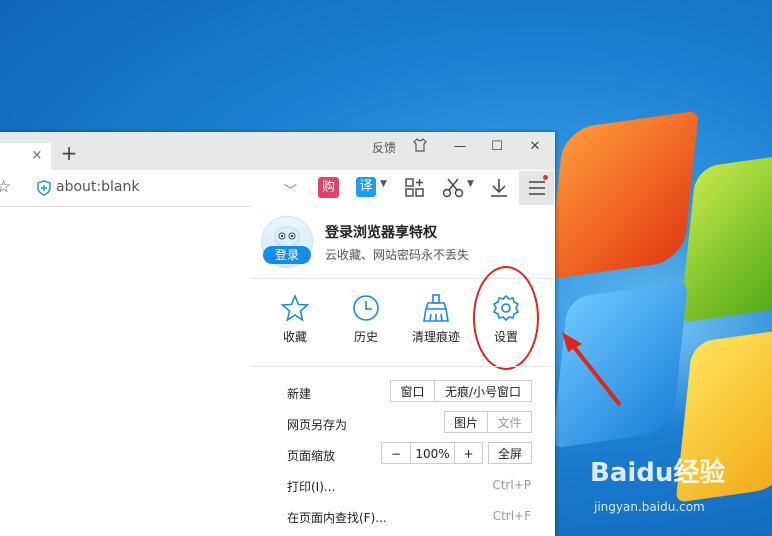 This screenshot has width=772, height=536. Describe the element at coordinates (277, 151) in the screenshot. I see `title-bar: × + 反馈 — ☐ ✕` at that location.